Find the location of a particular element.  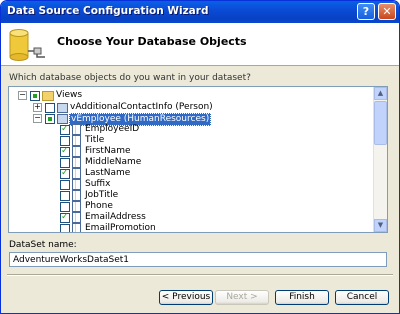

finish-button: Finish is located at coordinates (302, 297).